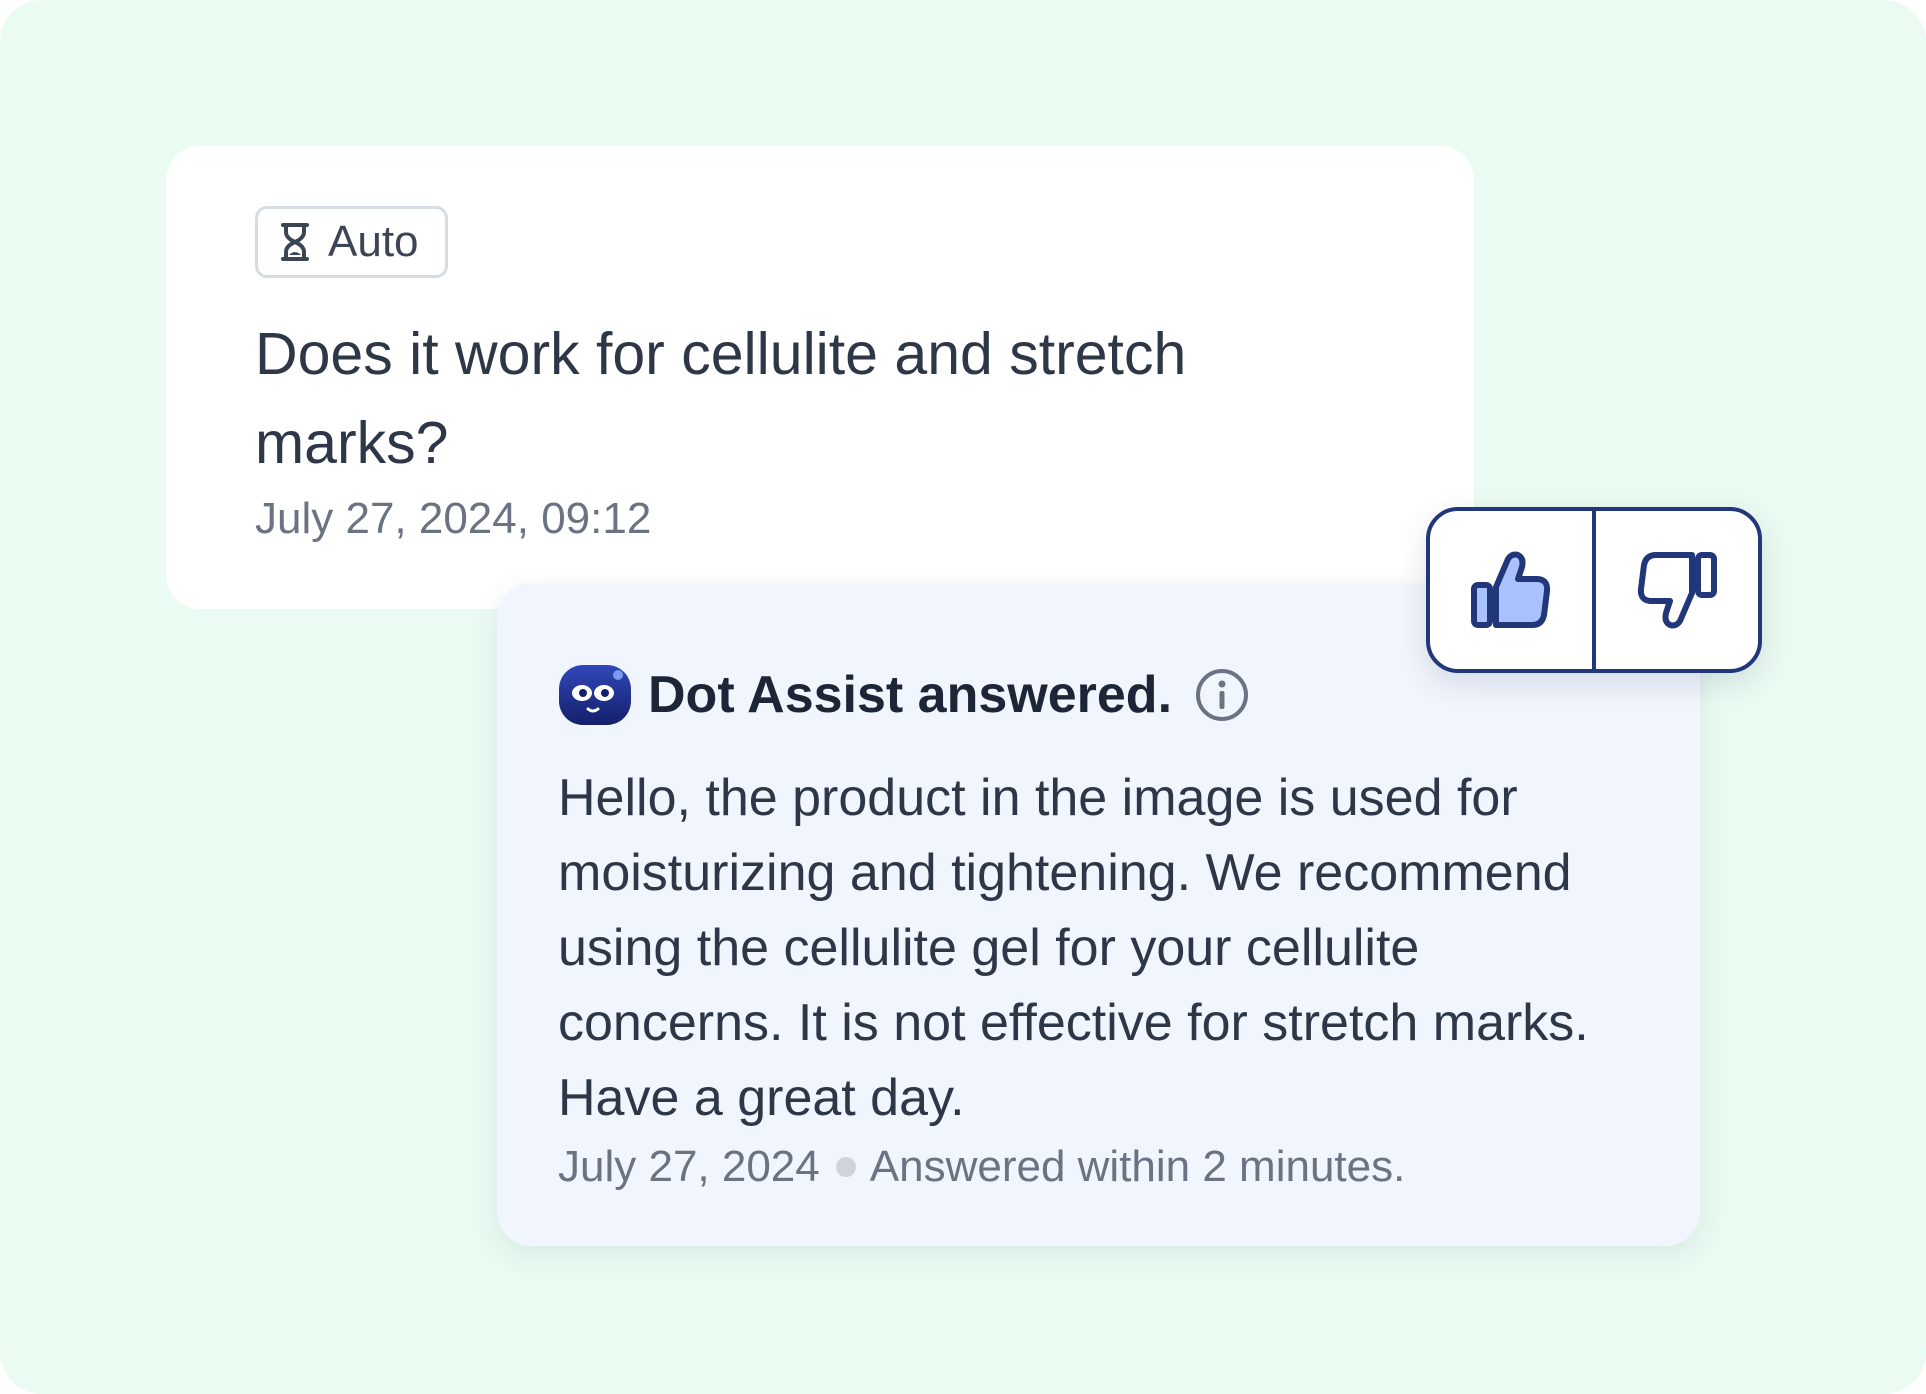 The height and width of the screenshot is (1394, 1926). I want to click on info-icon, so click(1222, 695).